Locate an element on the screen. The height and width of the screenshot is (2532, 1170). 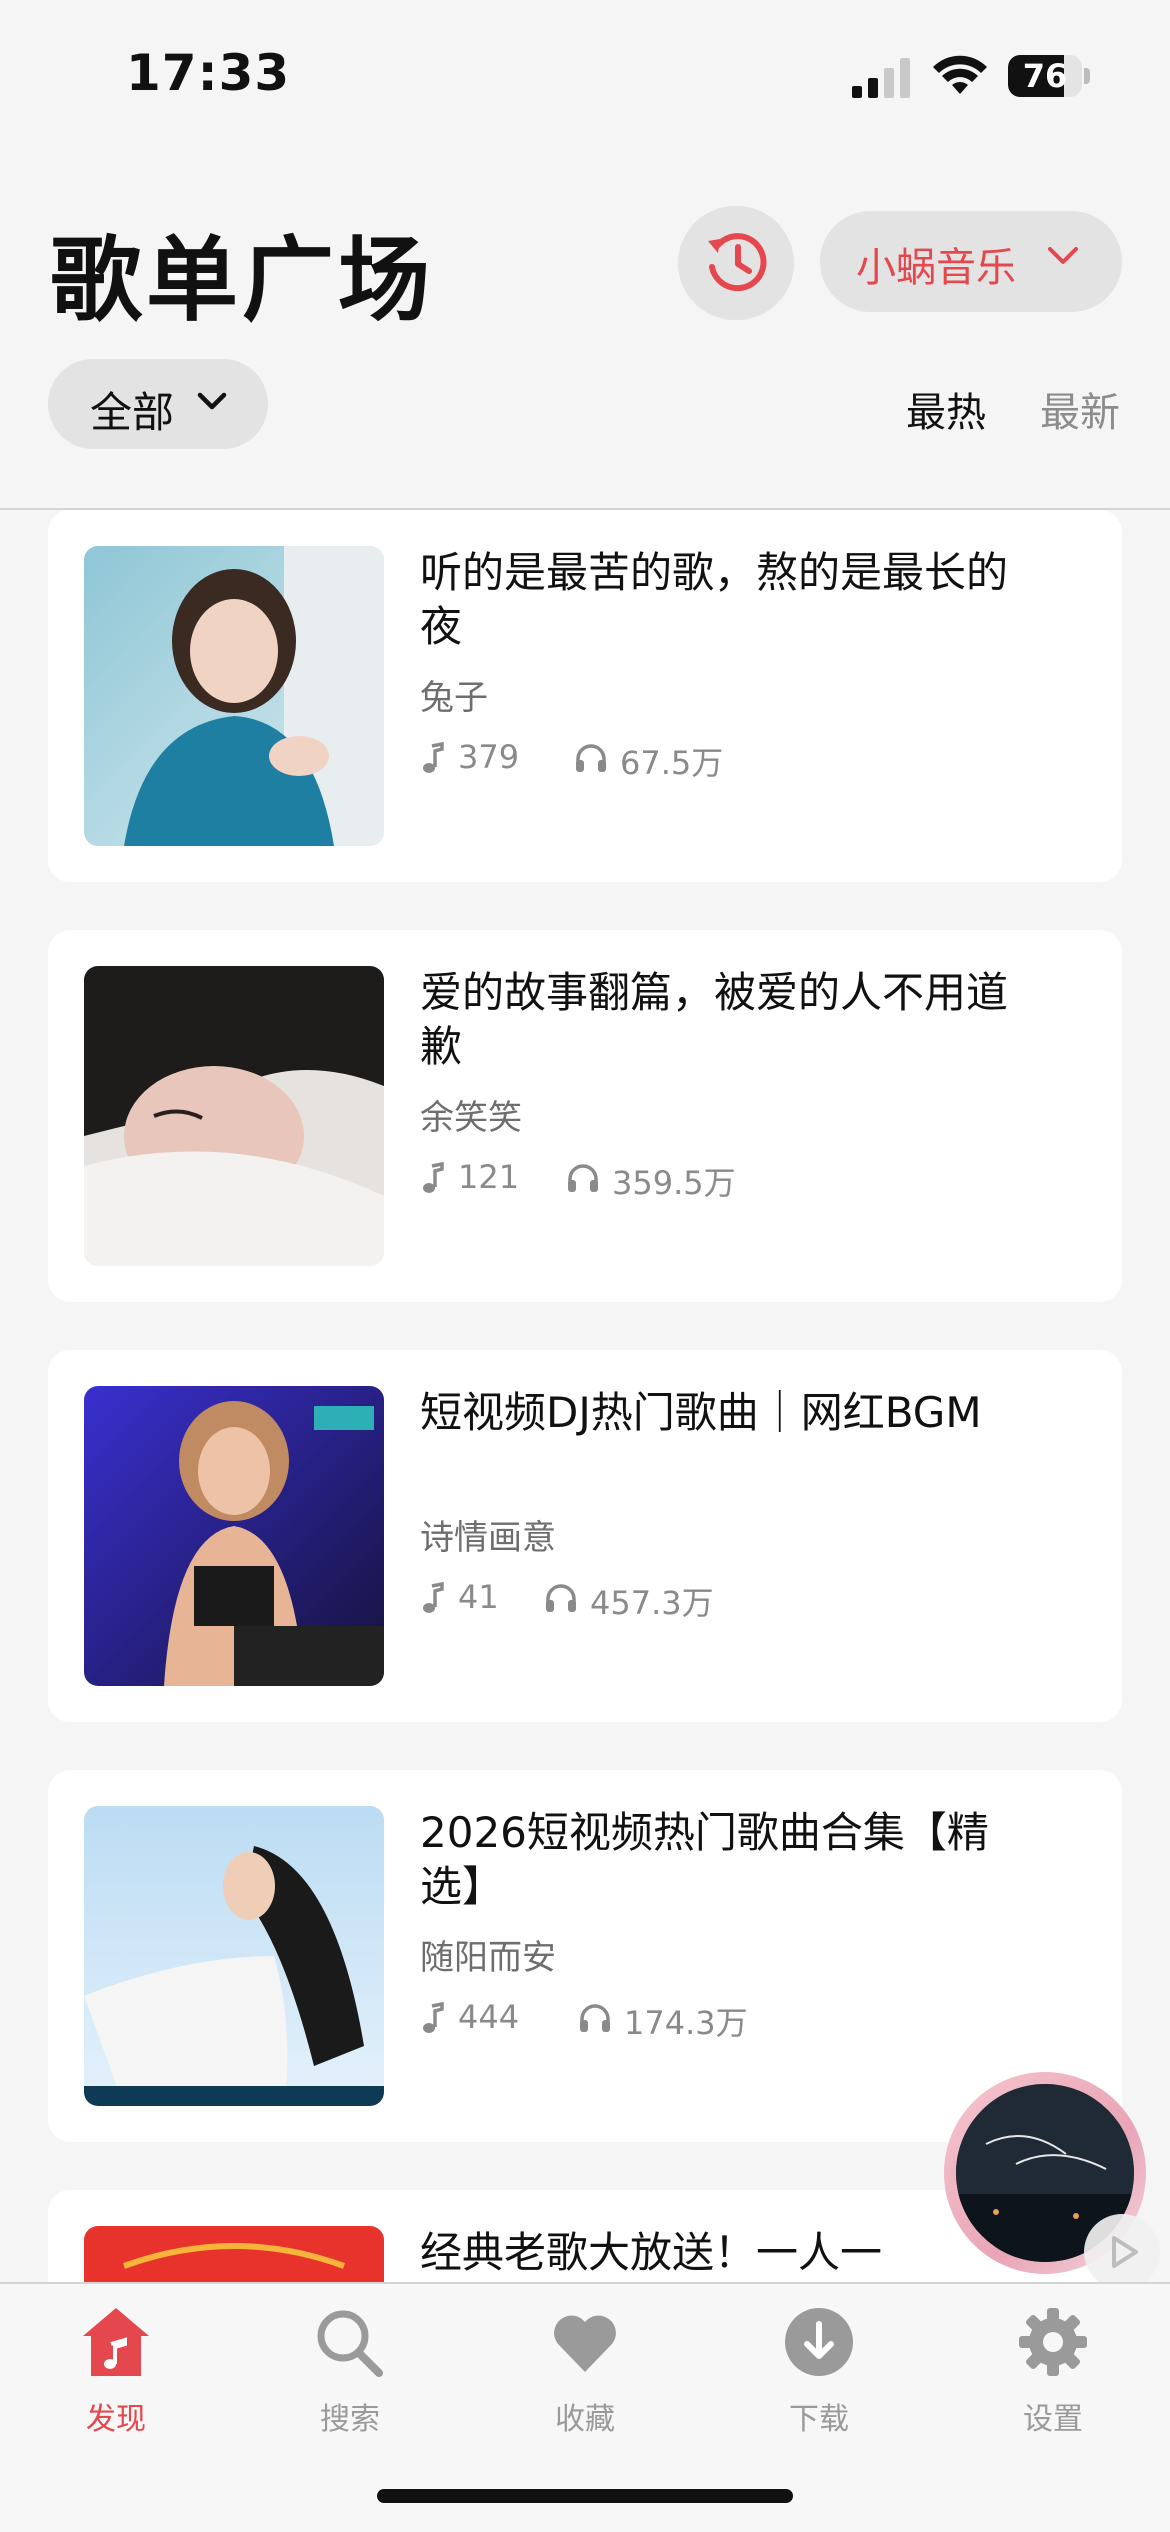
tab-label: 搜索 is located at coordinates (350, 2419).